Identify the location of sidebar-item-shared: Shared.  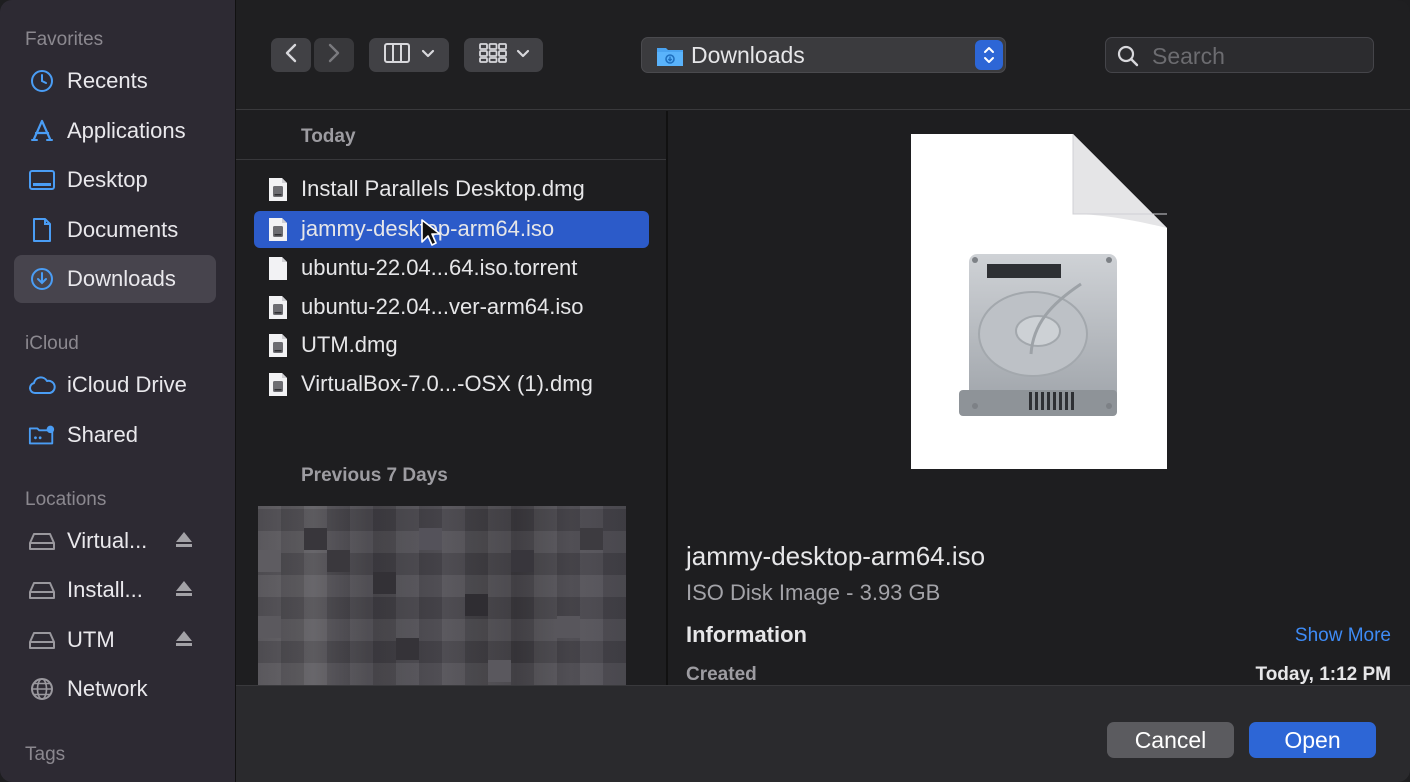
(115, 435).